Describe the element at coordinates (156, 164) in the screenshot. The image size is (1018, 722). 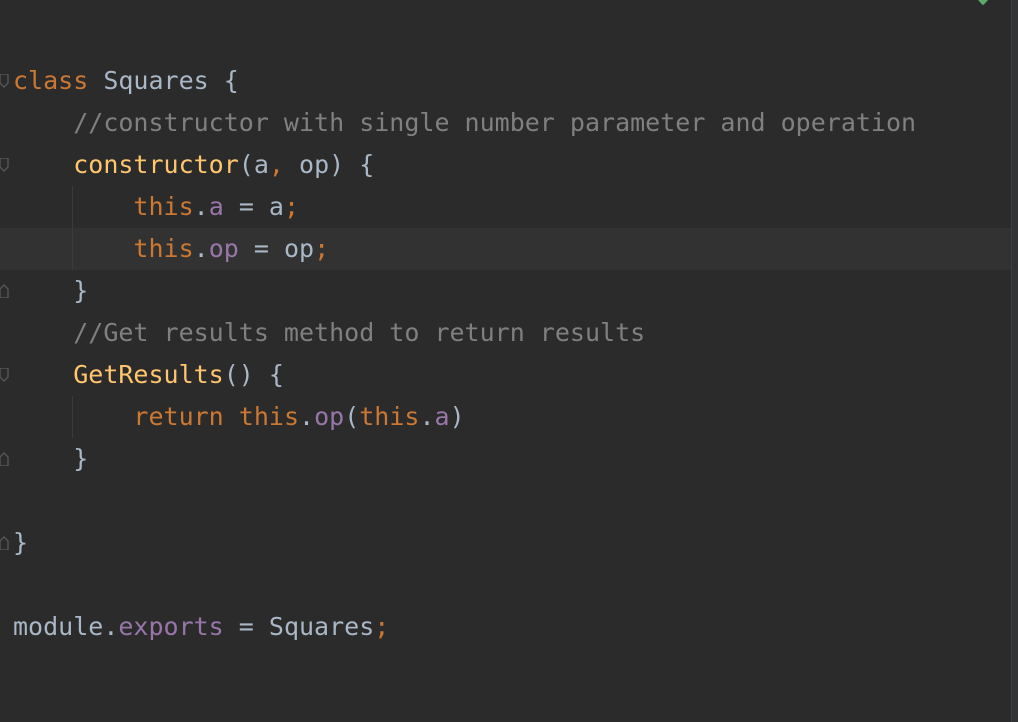
I see `code-token: constructor` at that location.